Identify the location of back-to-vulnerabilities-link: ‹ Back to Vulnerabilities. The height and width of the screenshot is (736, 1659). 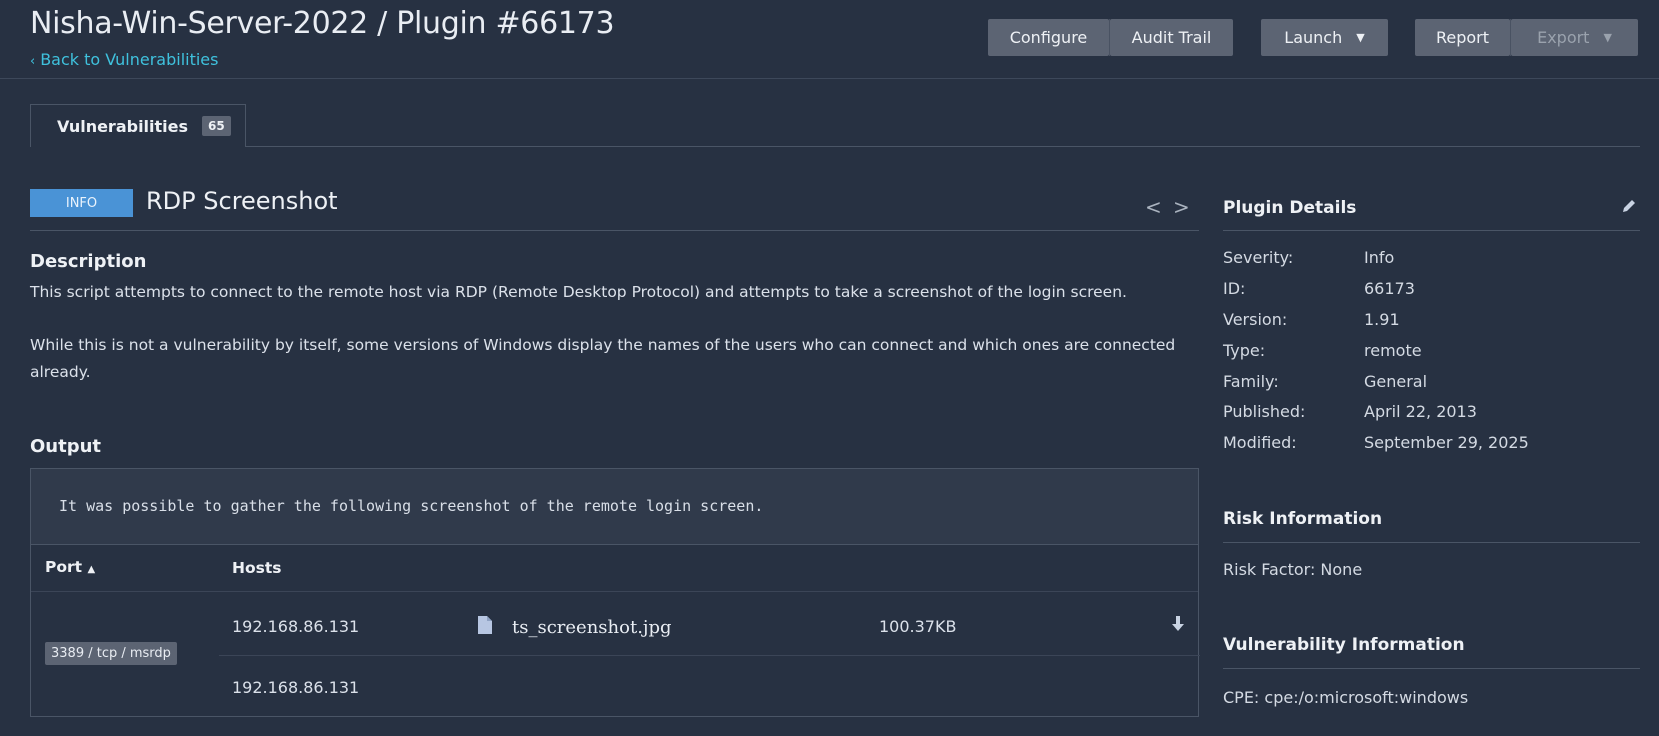
(124, 59).